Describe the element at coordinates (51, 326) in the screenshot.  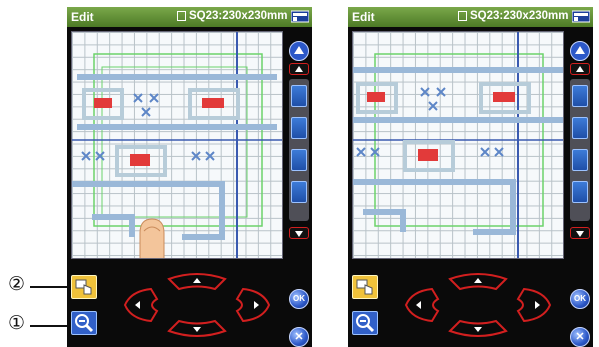
I see `callout-1-leader` at that location.